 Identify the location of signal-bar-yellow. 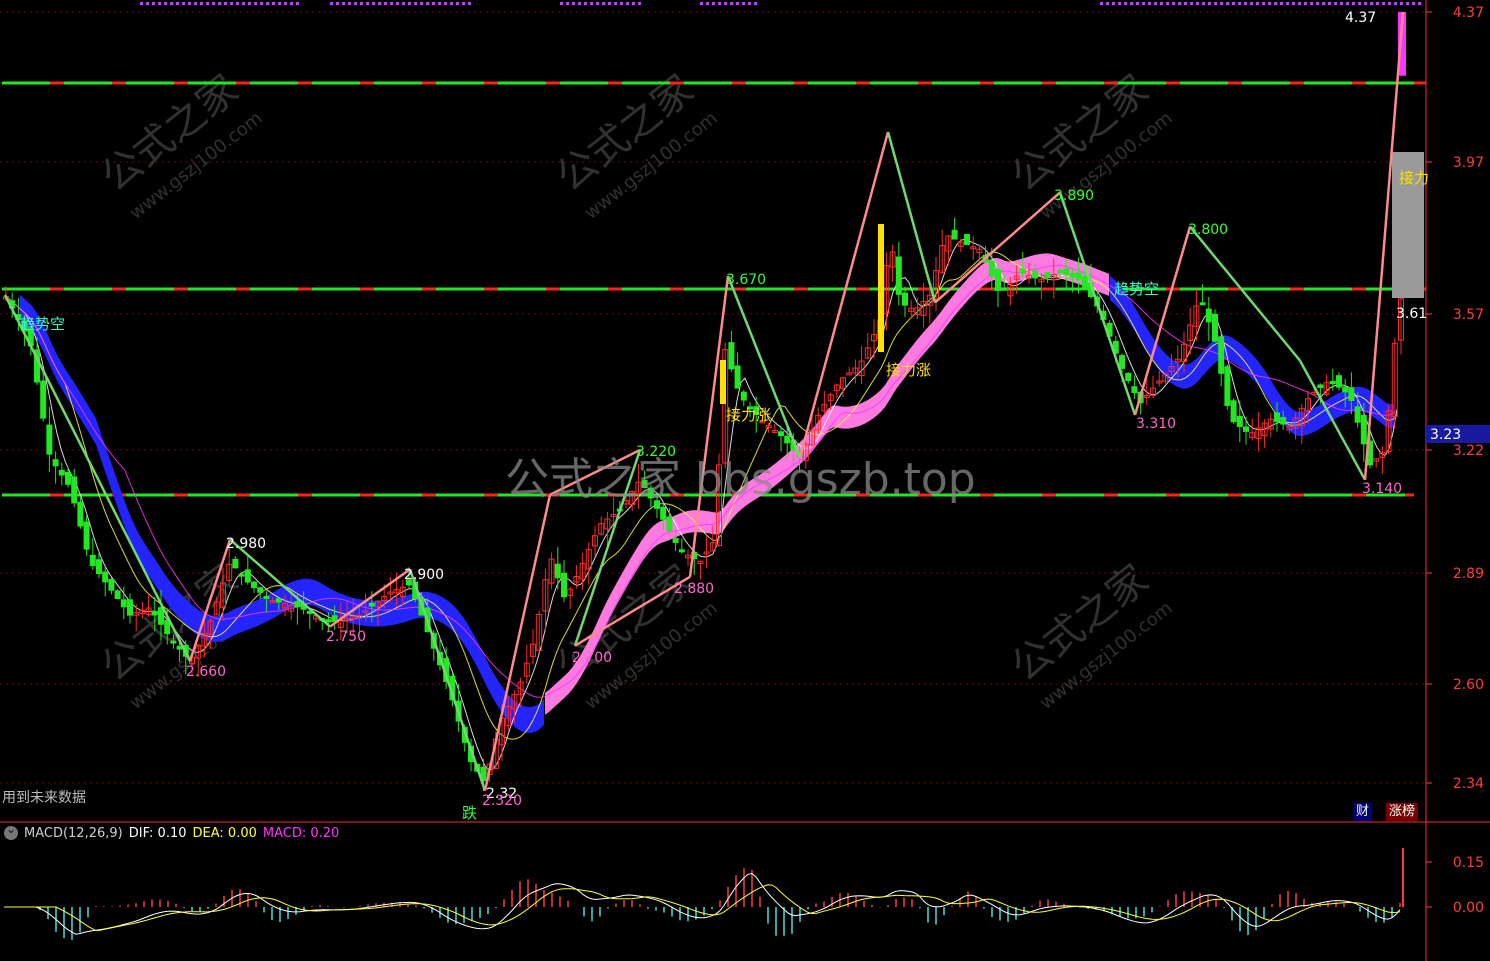
(881, 288).